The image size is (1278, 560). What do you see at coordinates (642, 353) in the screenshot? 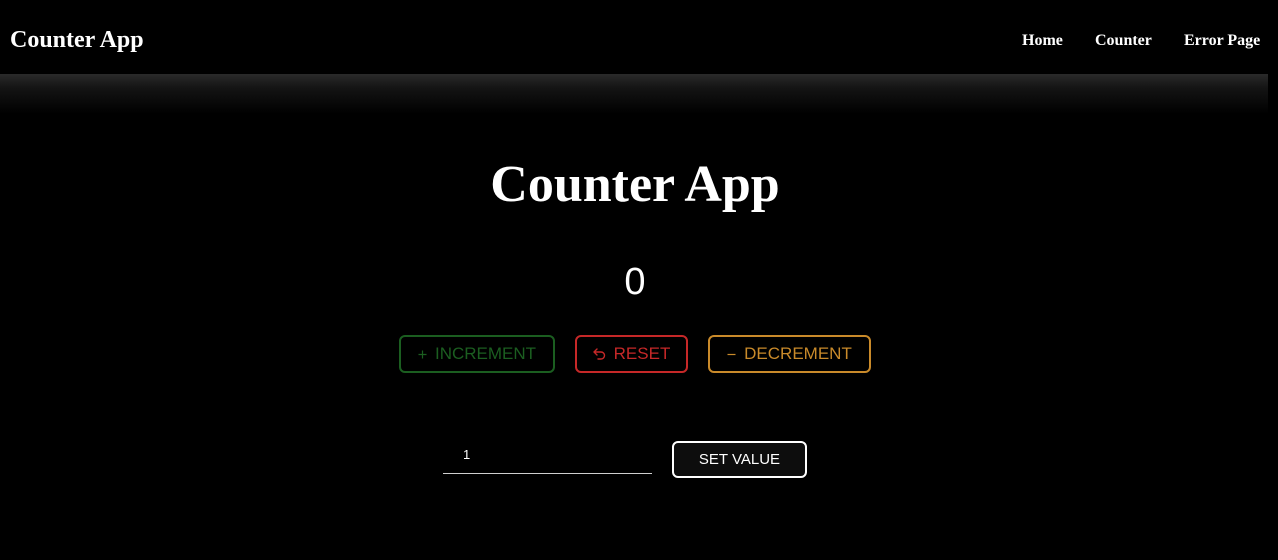
I see `reset-label: RESET` at bounding box center [642, 353].